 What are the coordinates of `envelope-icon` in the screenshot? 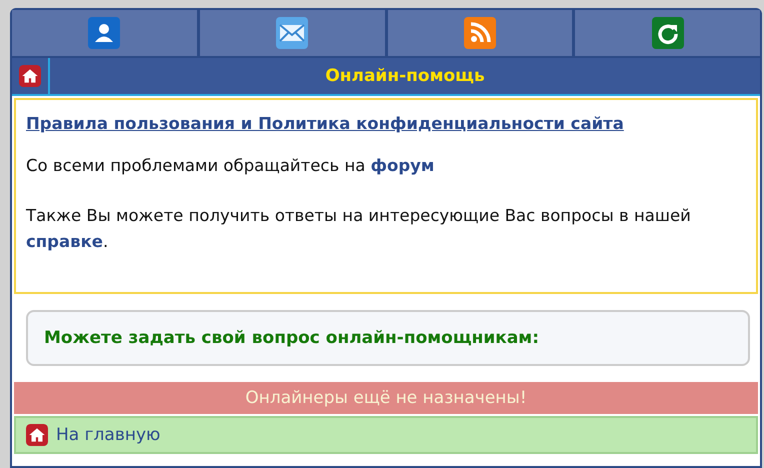 It's located at (292, 33).